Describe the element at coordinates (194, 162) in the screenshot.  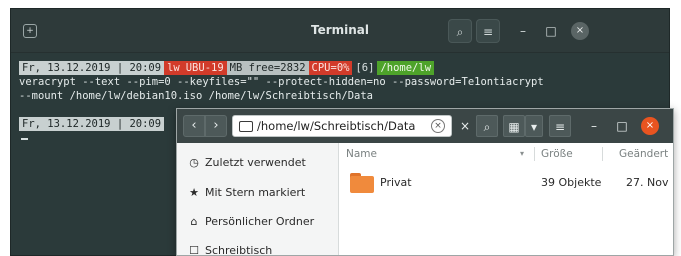
I see `clock-icon: ◷` at that location.